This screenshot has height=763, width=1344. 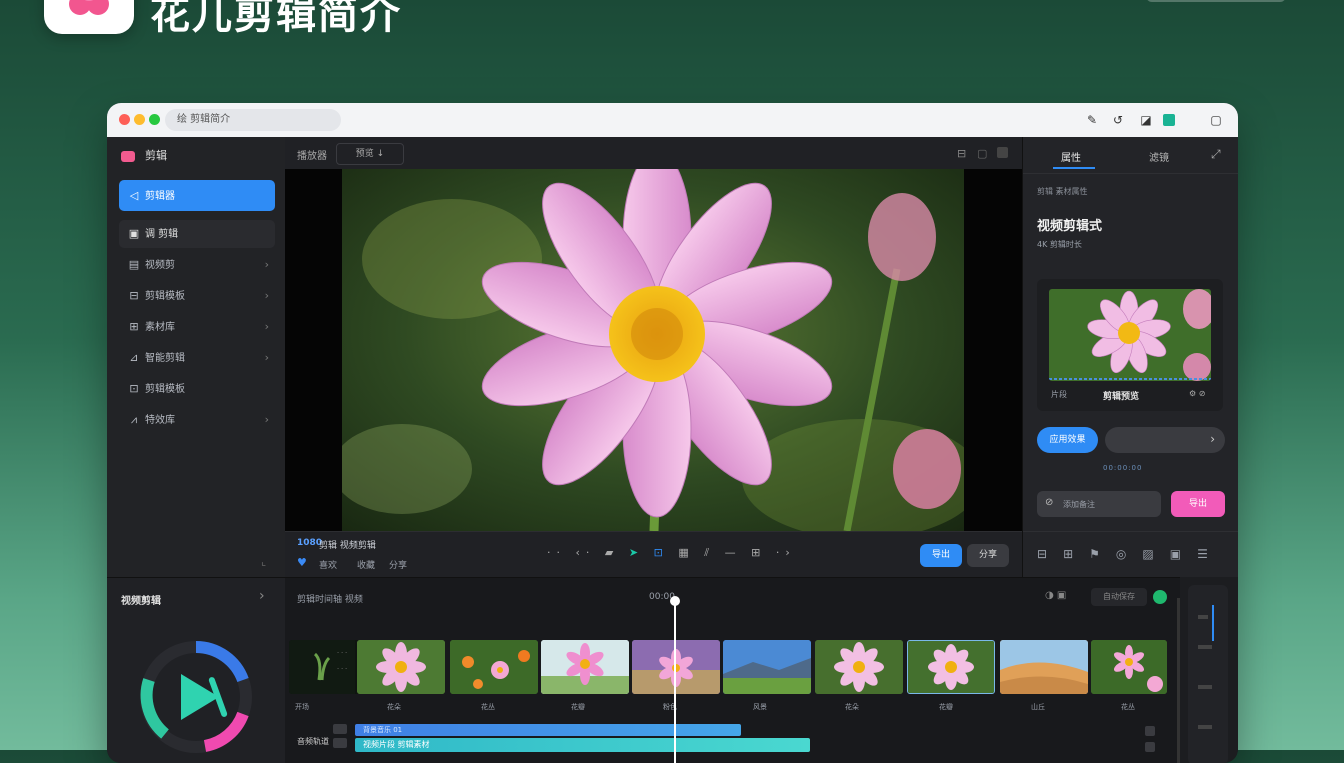 I want to click on tab-filters: 滤镜, so click(x=1159, y=156).